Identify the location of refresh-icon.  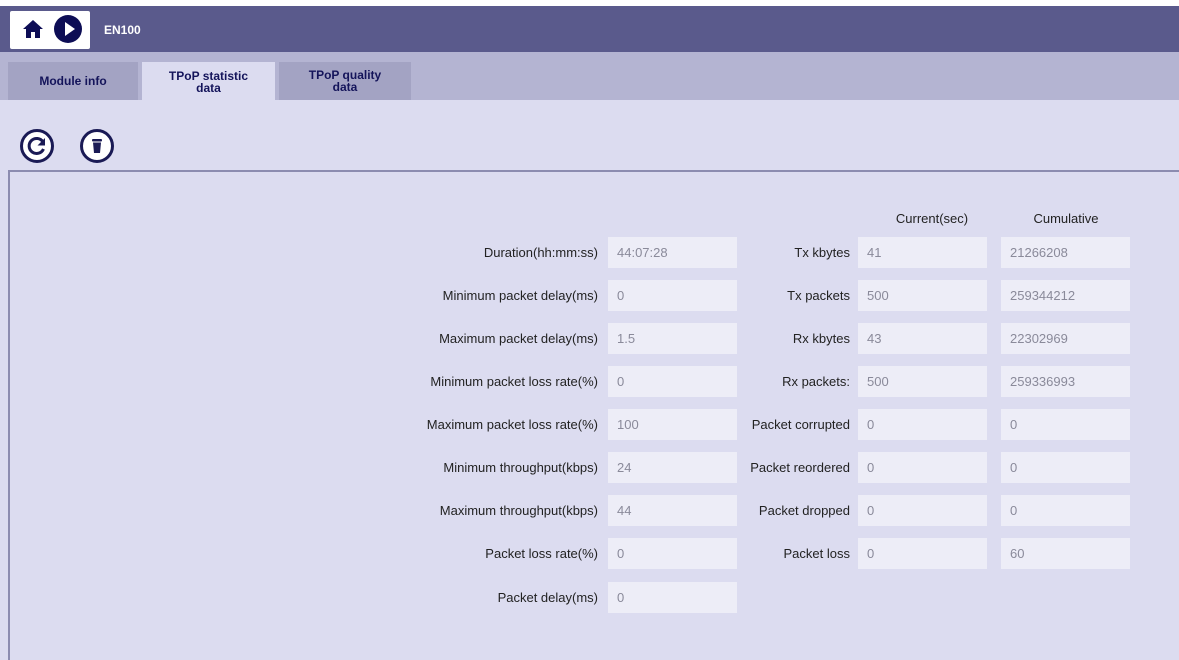
(36, 146).